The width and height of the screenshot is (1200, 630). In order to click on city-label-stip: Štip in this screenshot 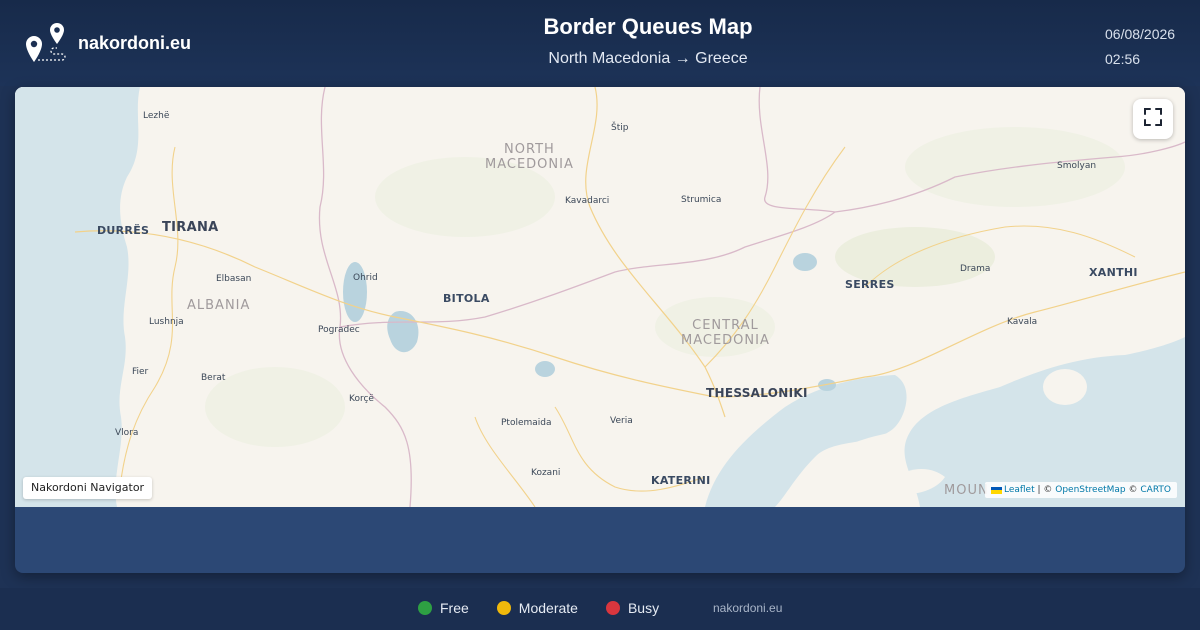, I will do `click(620, 128)`.